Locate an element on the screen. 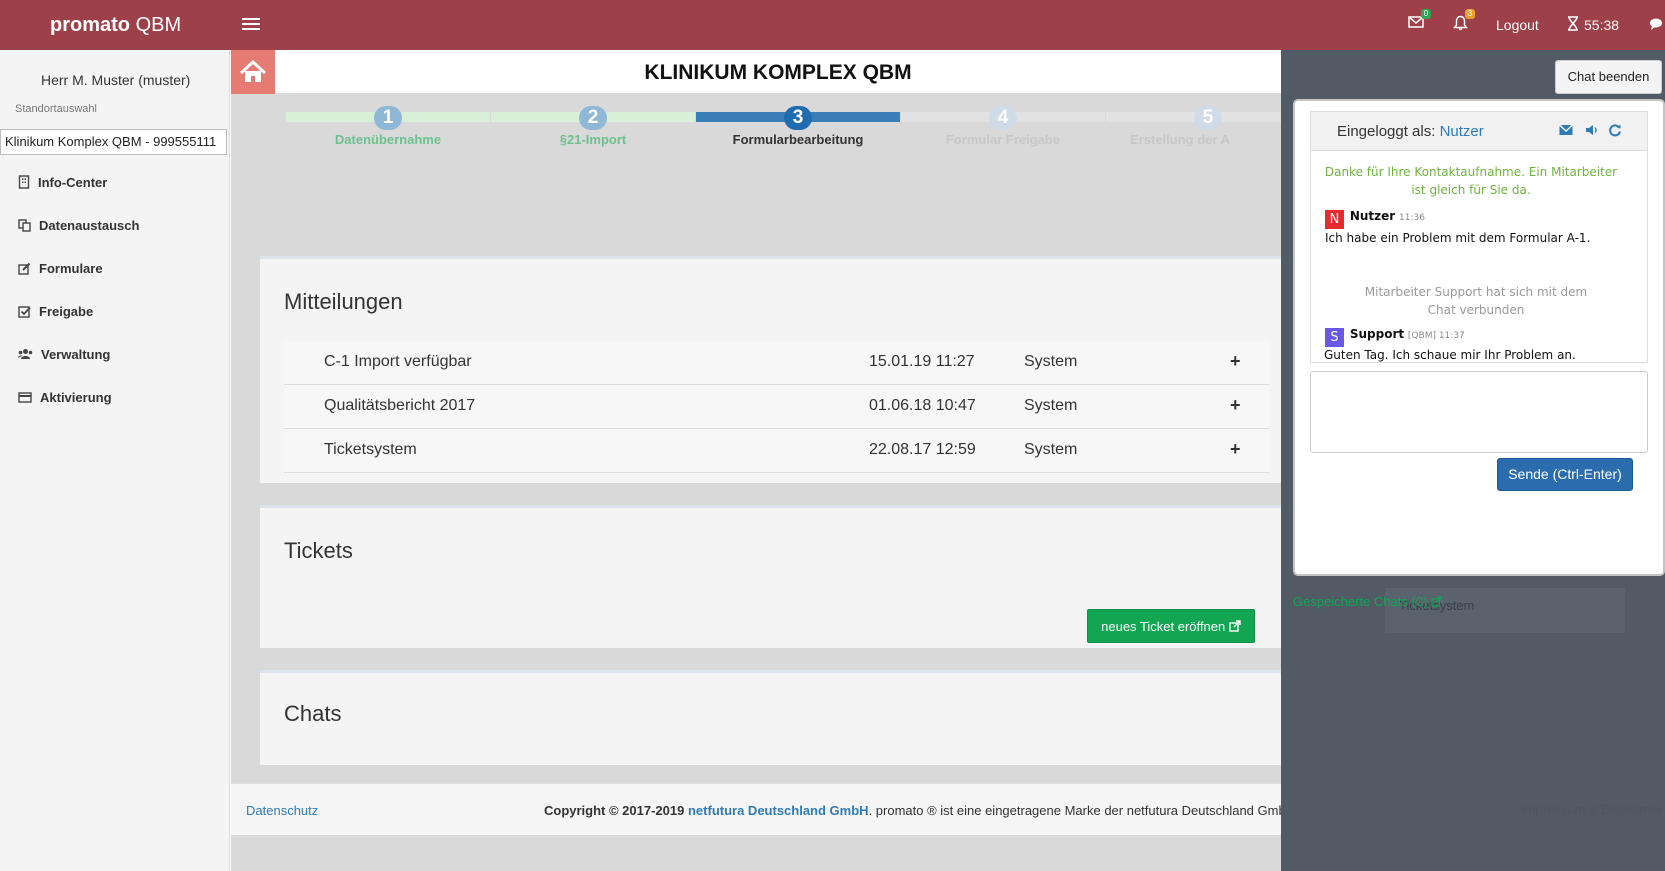 This screenshot has height=871, width=1665. hourglass-icon is located at coordinates (1573, 26).